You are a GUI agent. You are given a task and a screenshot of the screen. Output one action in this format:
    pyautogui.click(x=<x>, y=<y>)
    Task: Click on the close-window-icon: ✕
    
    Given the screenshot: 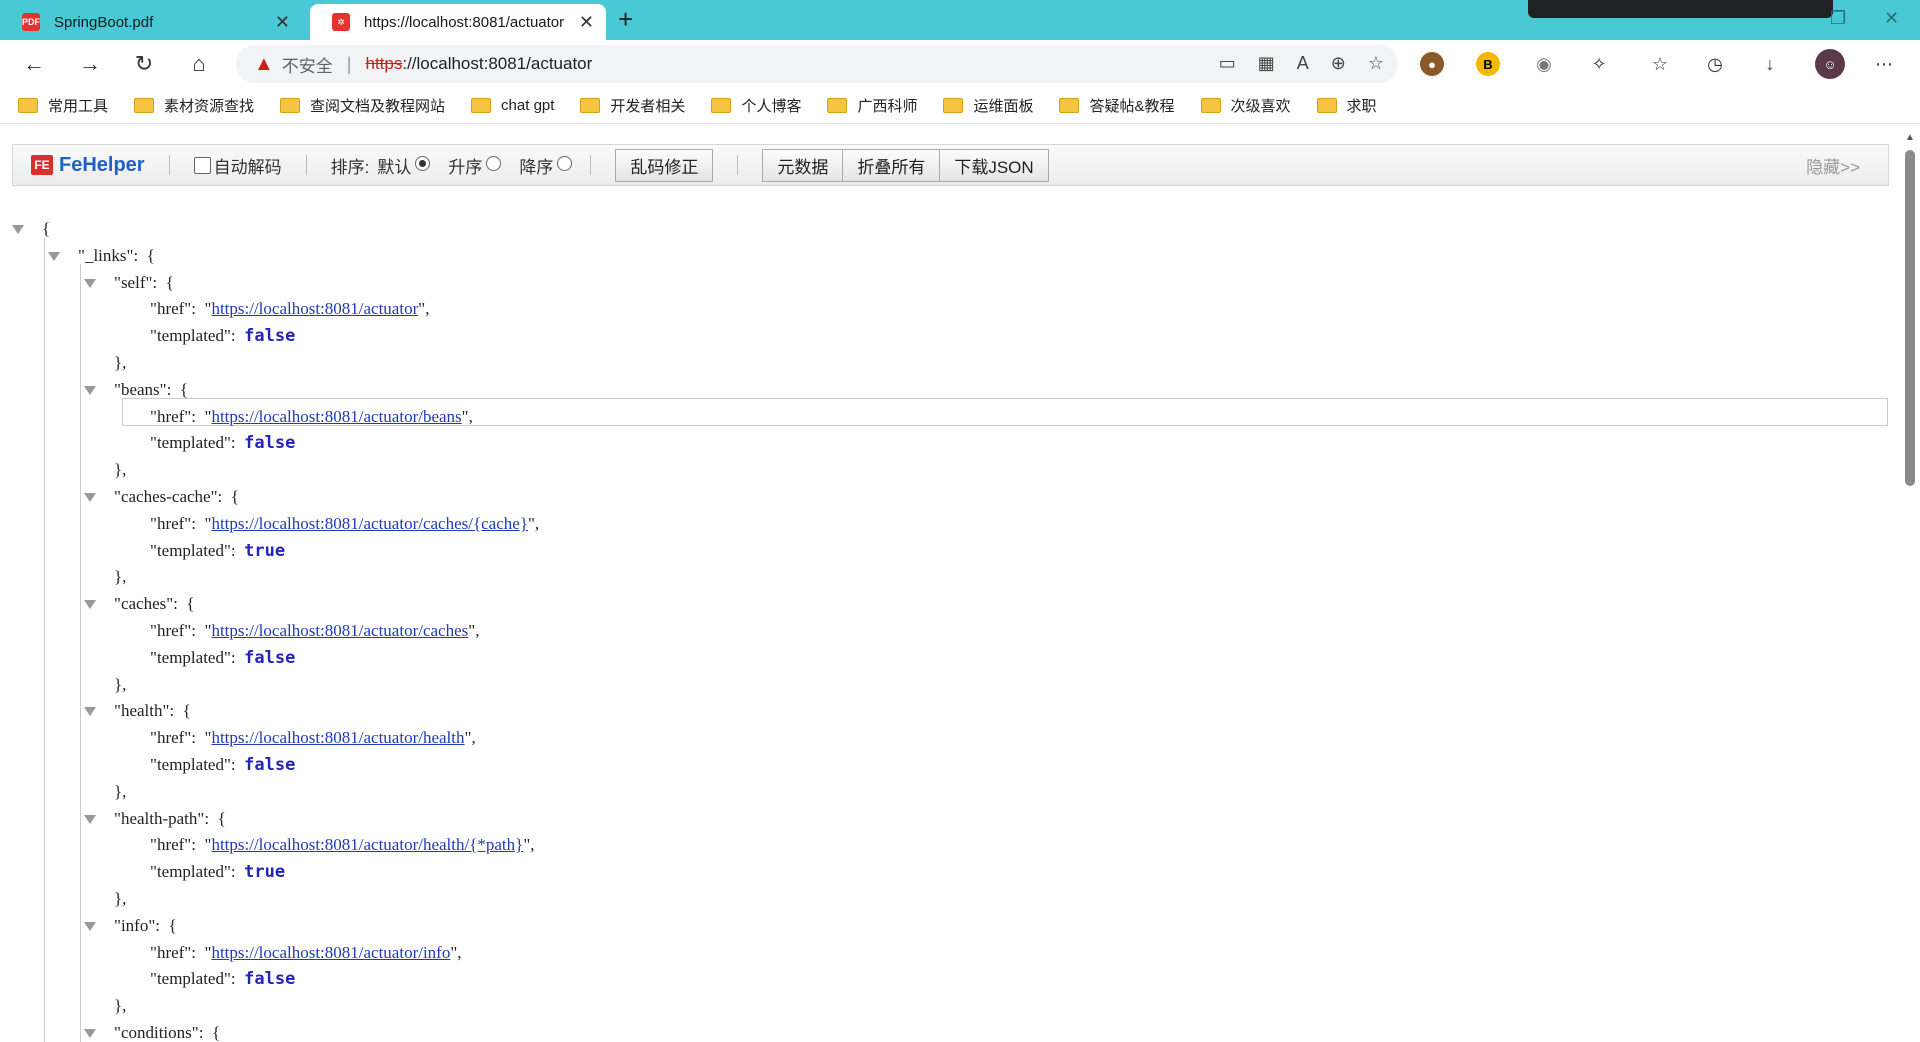 What is the action you would take?
    pyautogui.click(x=1891, y=18)
    